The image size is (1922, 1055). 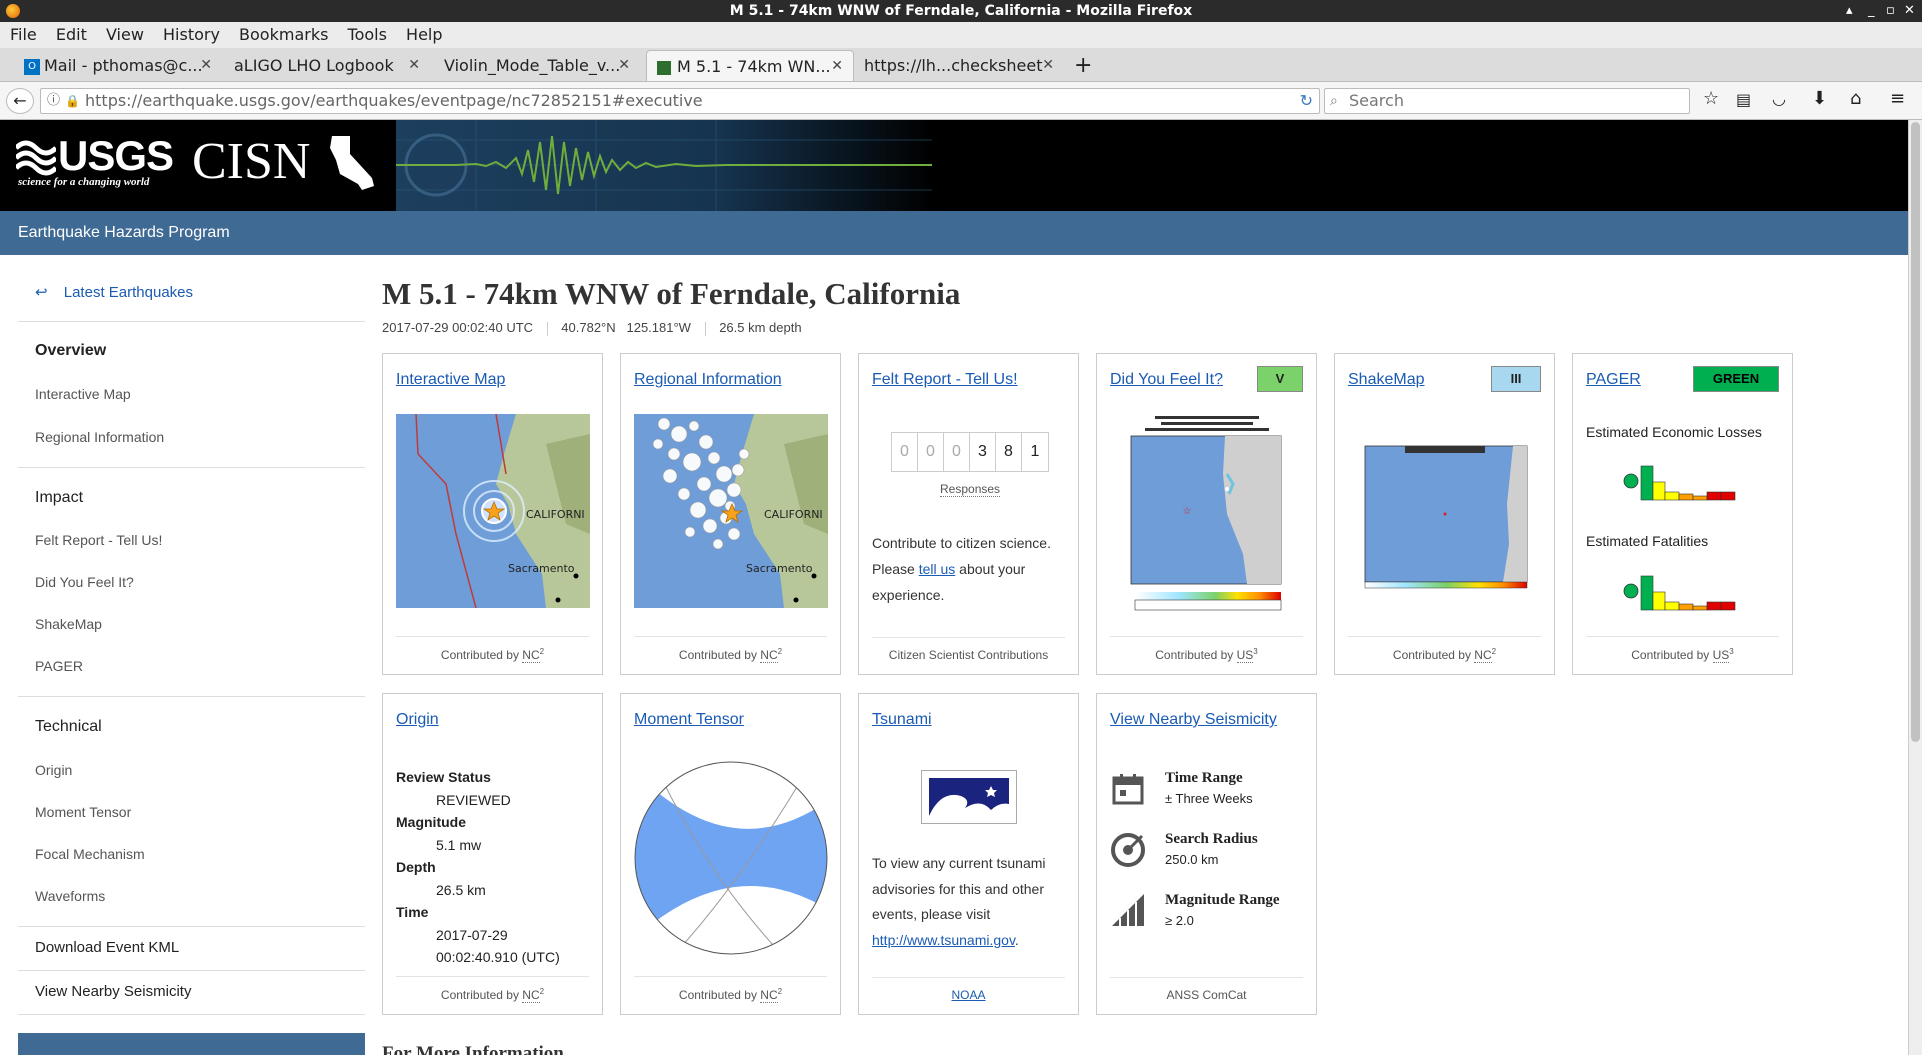 I want to click on hamburger-menu-icon: ≡, so click(x=1897, y=98).